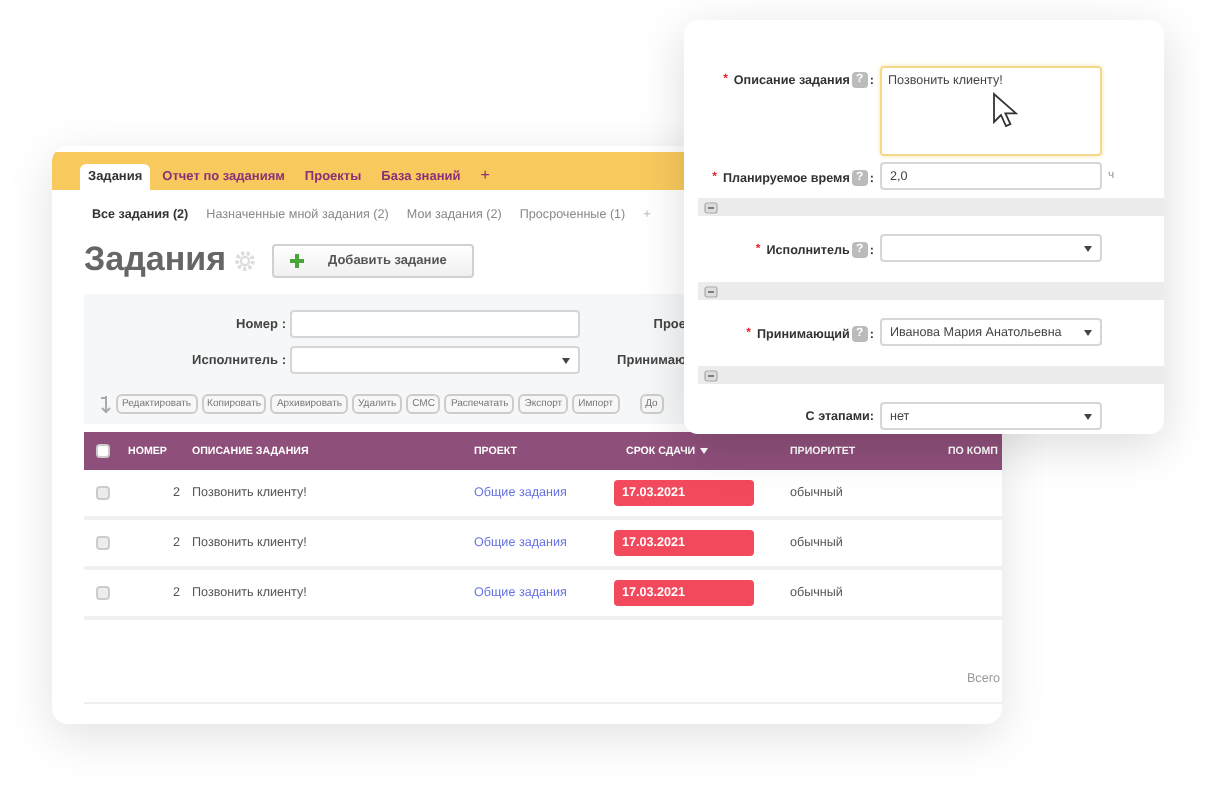  I want to click on plus-icon, so click(297, 260).